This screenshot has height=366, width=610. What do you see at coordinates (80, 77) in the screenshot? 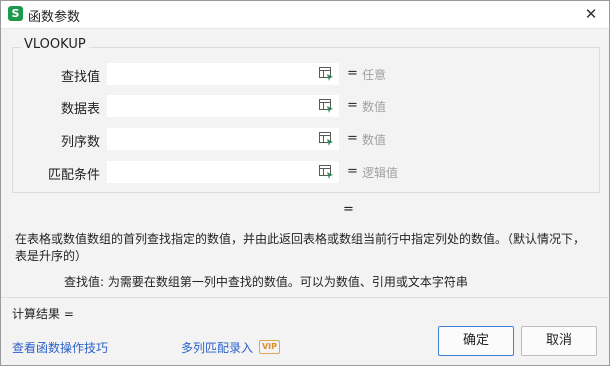
I see `argument-label: 查找值` at bounding box center [80, 77].